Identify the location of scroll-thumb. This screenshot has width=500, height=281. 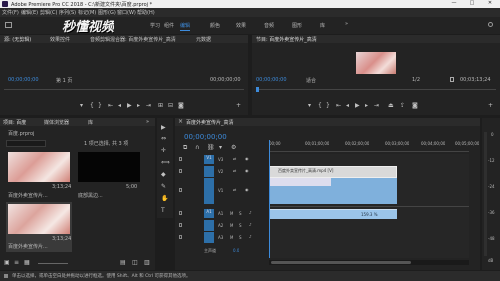
(341, 262).